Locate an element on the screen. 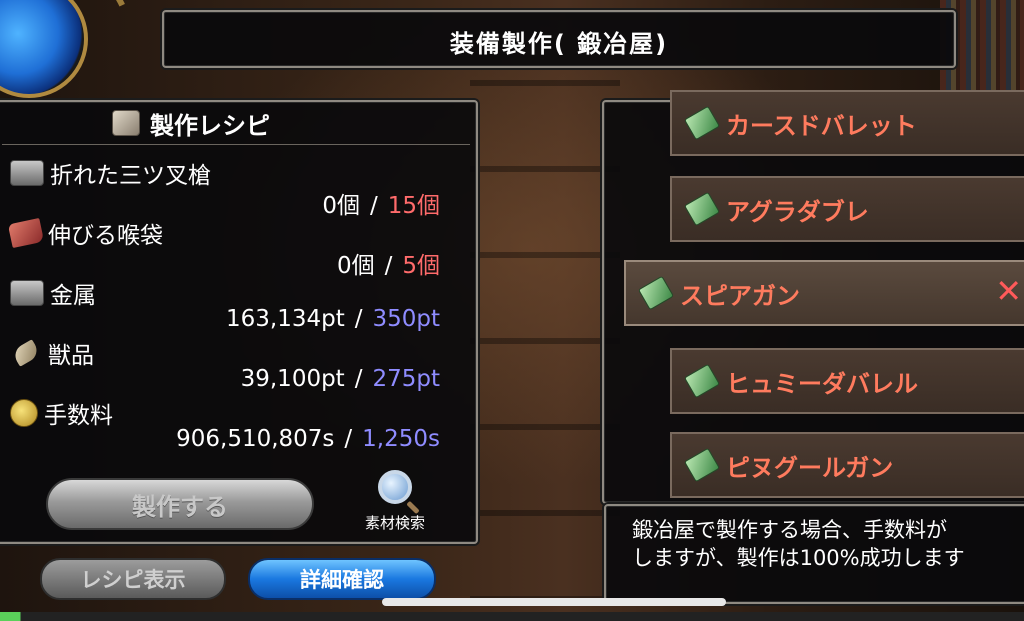 The height and width of the screenshot is (621, 1024). list-item: ヒュミーダバレル is located at coordinates (847, 381).